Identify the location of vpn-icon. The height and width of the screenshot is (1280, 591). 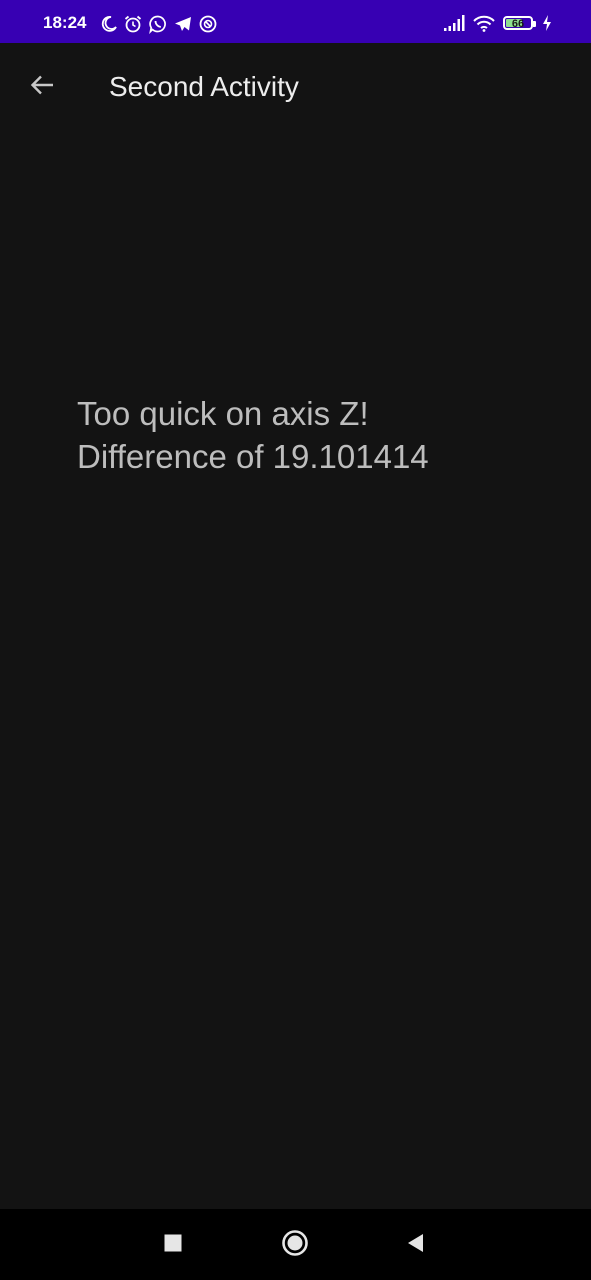
(208, 24).